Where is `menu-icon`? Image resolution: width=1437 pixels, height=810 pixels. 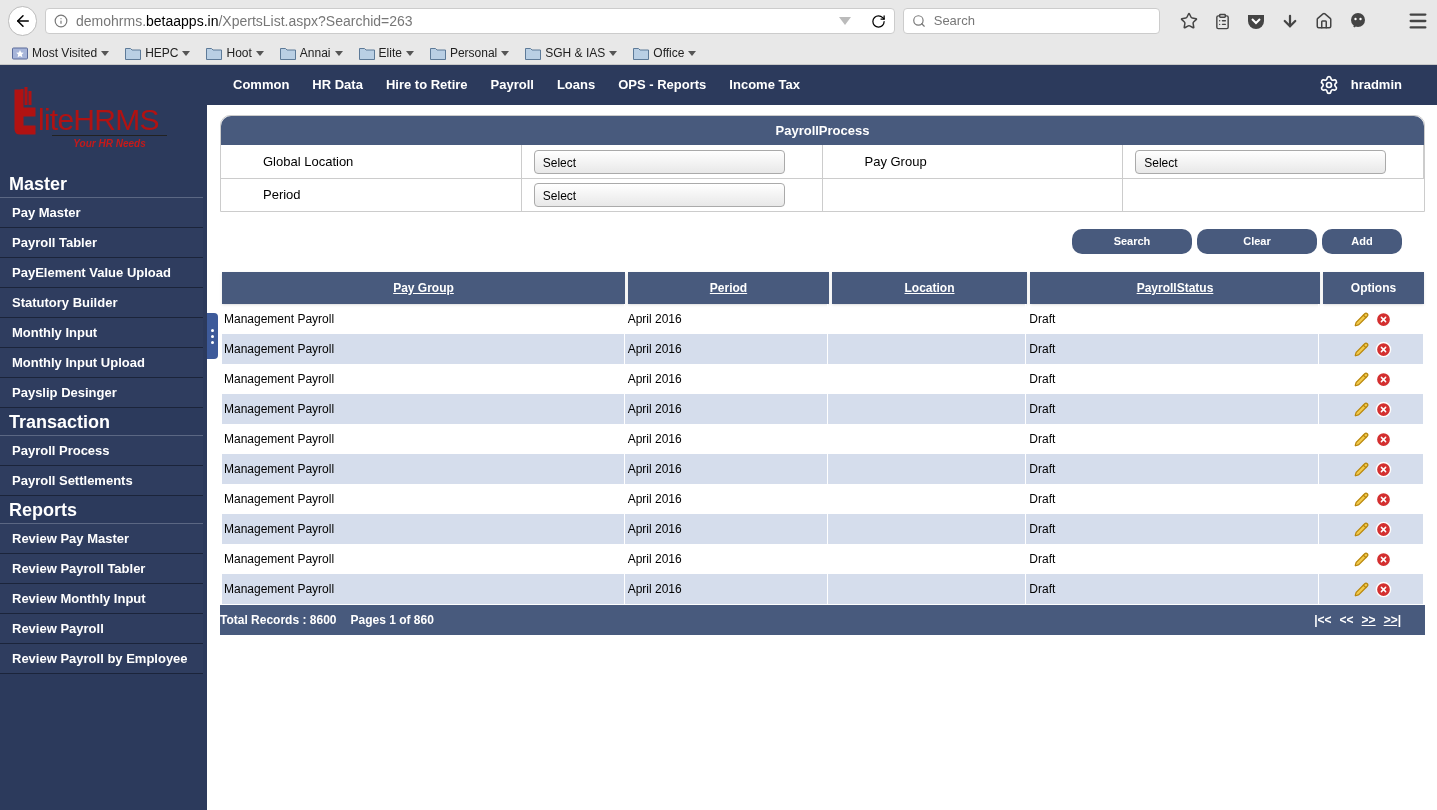 menu-icon is located at coordinates (1418, 21).